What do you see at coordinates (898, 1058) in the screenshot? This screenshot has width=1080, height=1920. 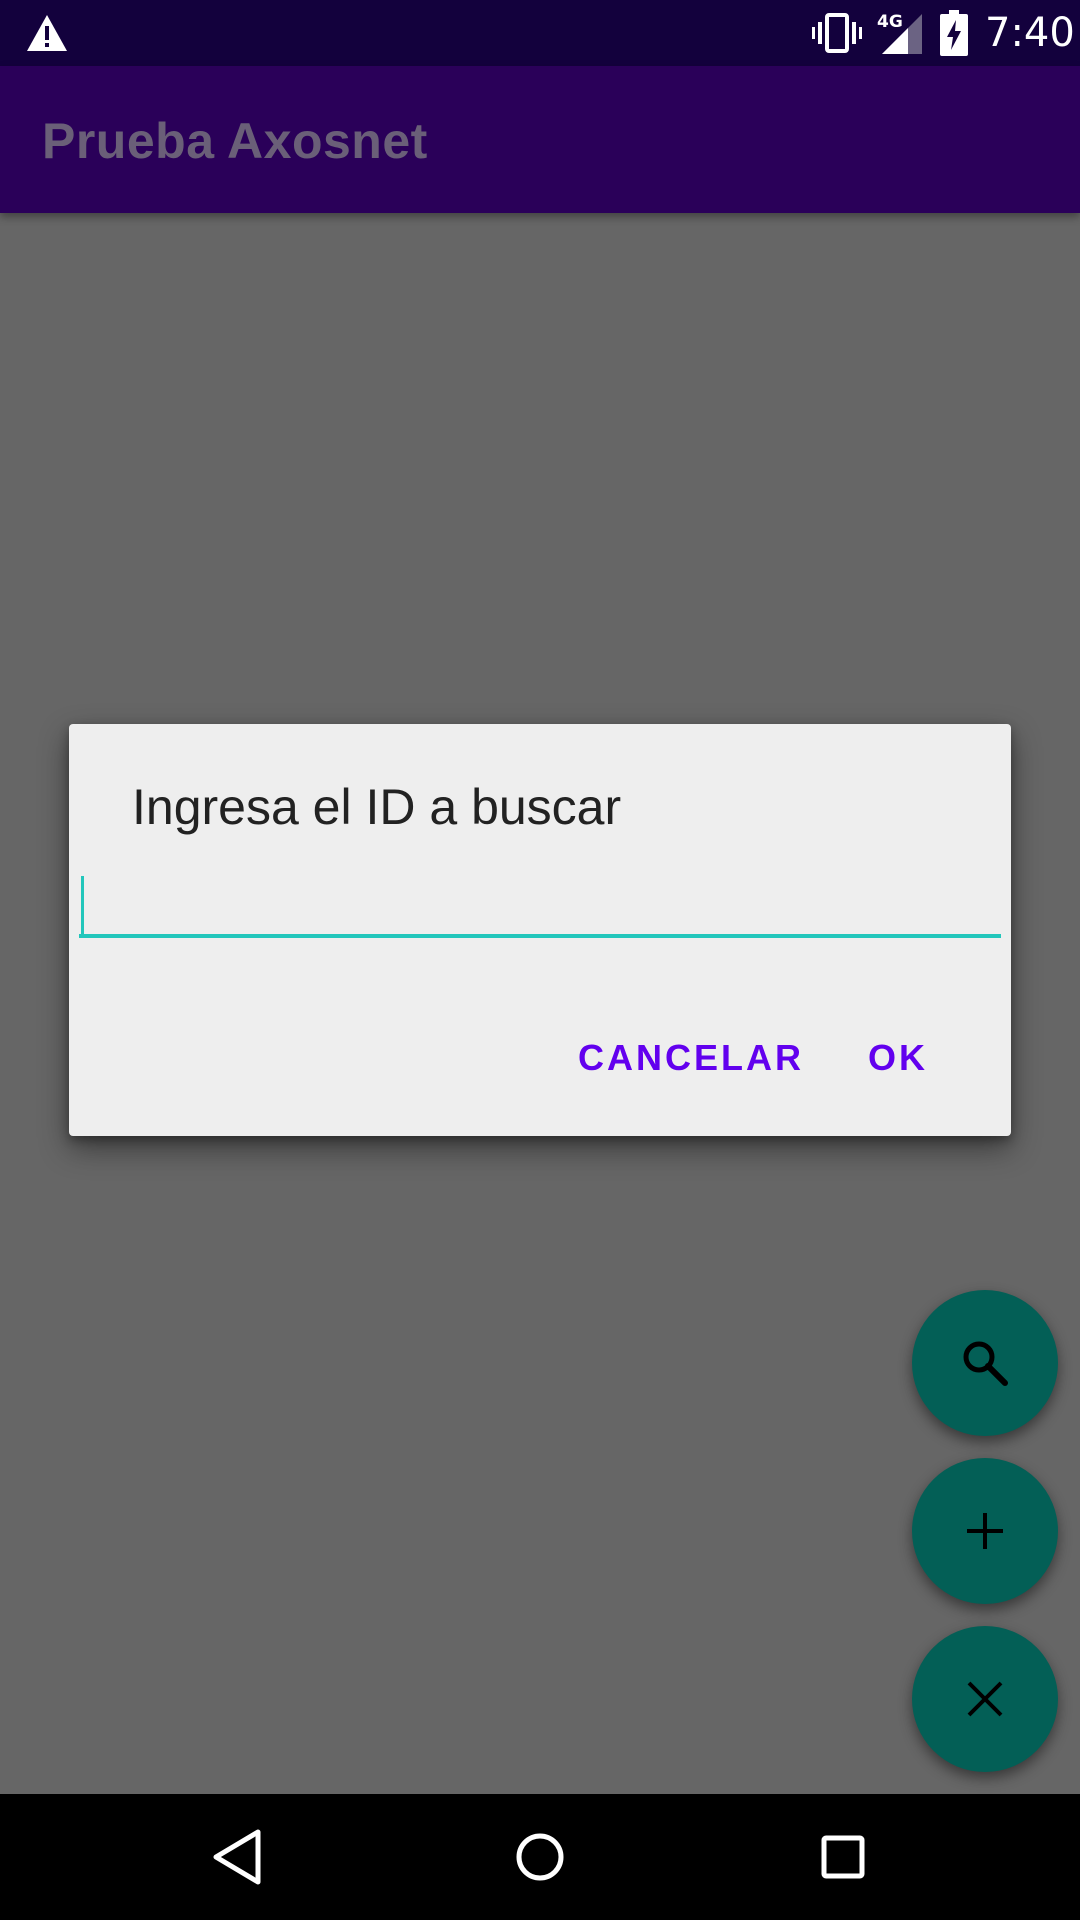 I see `ok-button: OK` at bounding box center [898, 1058].